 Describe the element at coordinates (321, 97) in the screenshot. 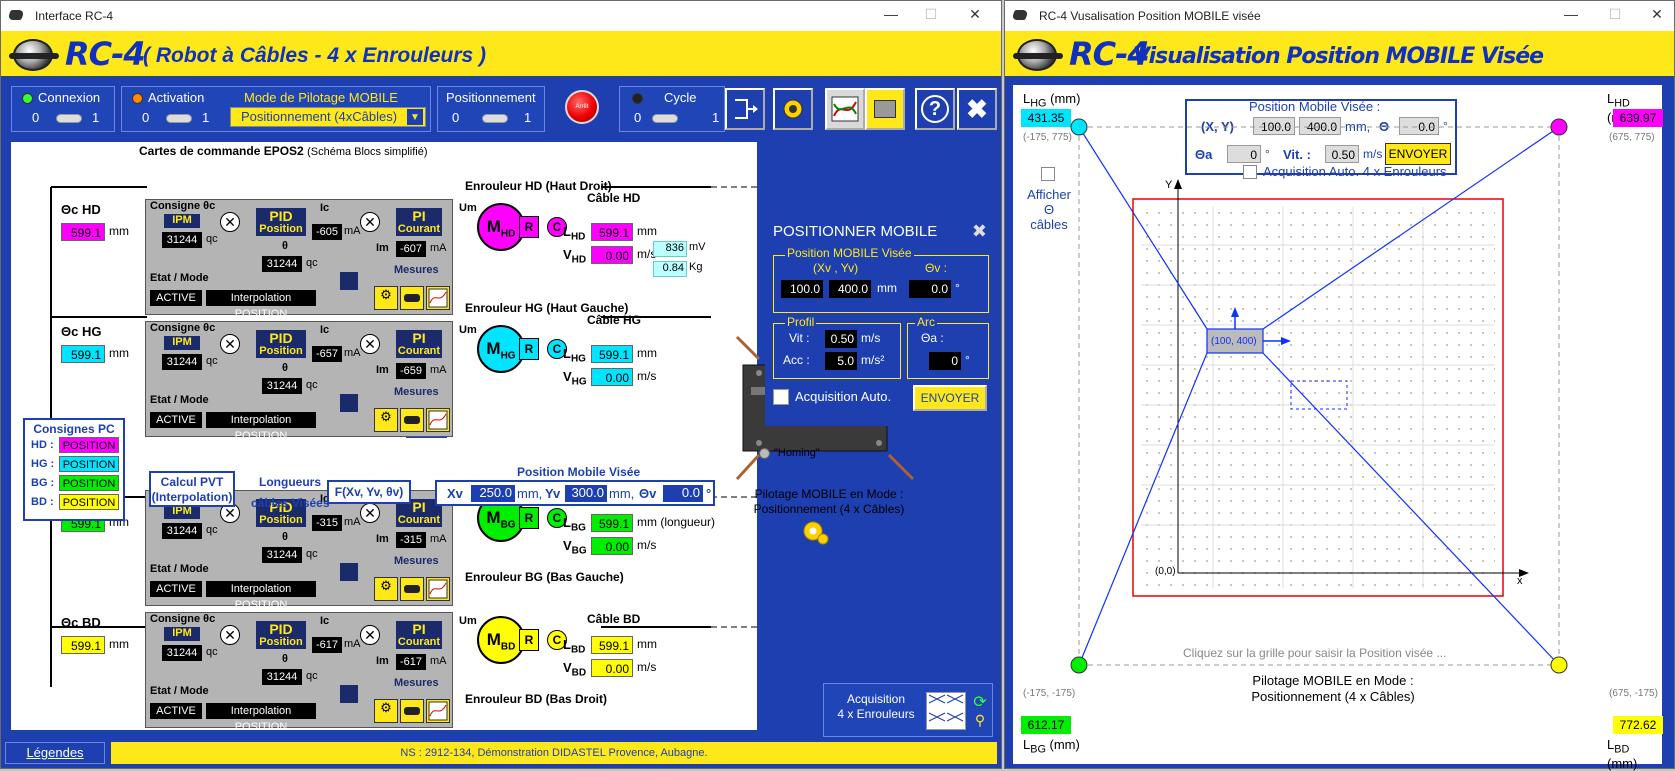

I see `mode-label: Mode de Pilotage MOBILE` at that location.